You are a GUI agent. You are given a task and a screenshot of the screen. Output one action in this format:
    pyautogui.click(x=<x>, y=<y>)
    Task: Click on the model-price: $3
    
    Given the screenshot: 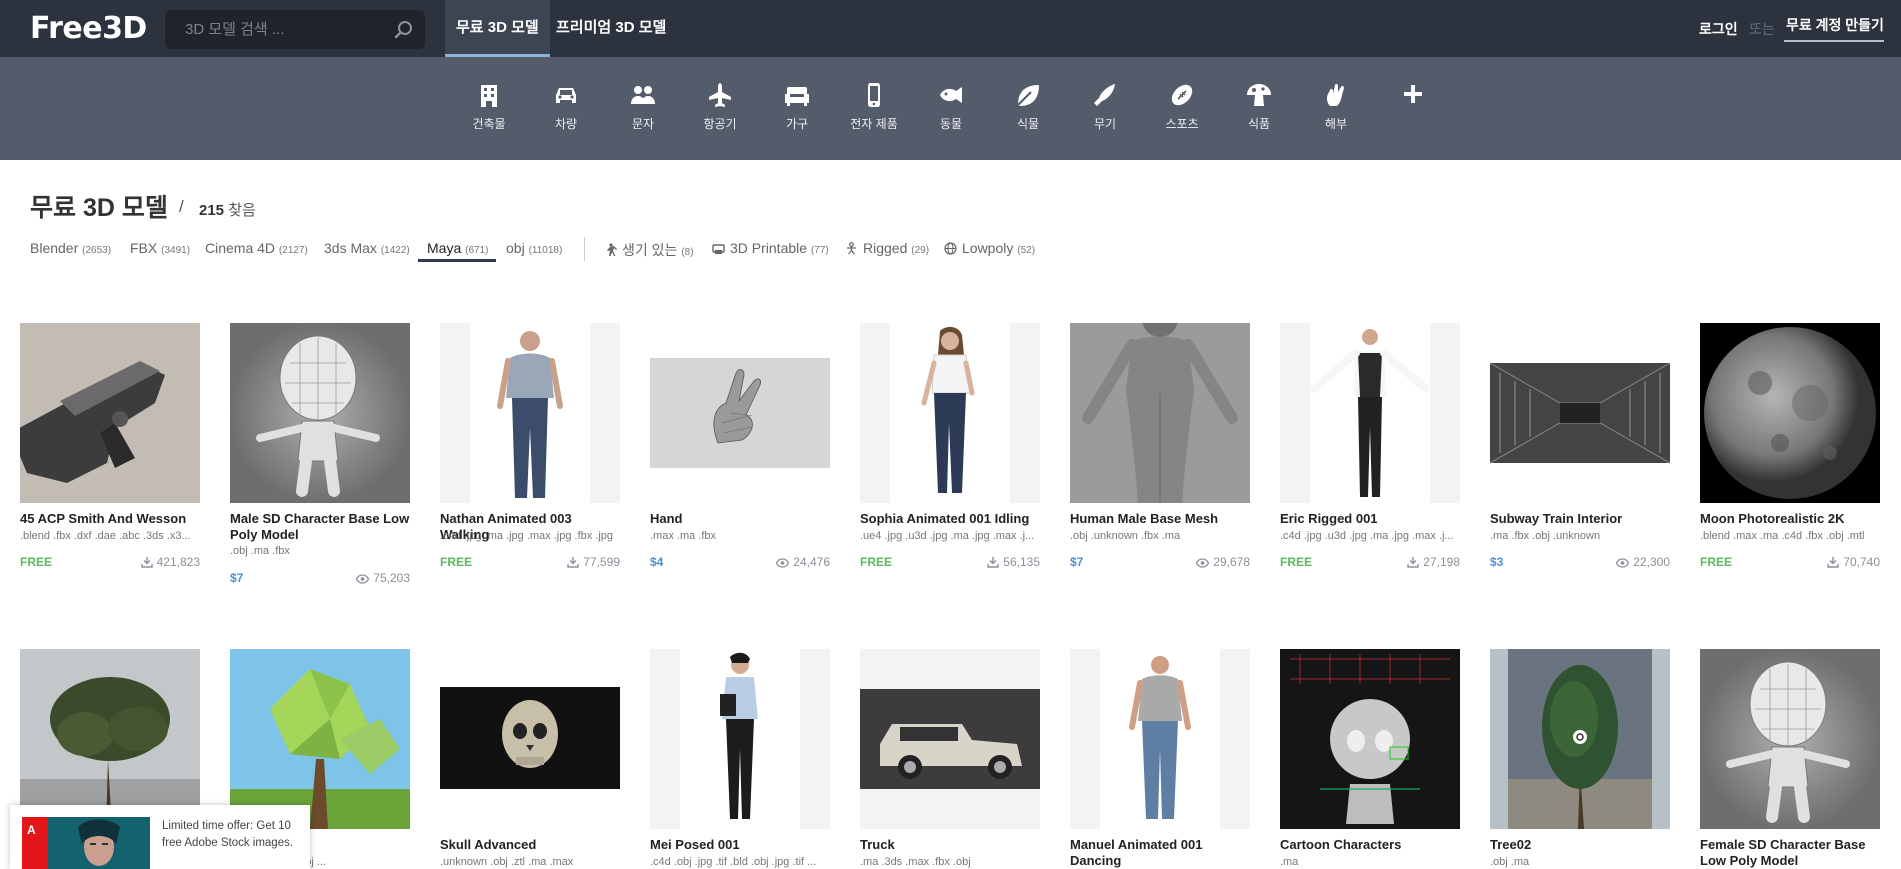 What is the action you would take?
    pyautogui.click(x=1497, y=562)
    